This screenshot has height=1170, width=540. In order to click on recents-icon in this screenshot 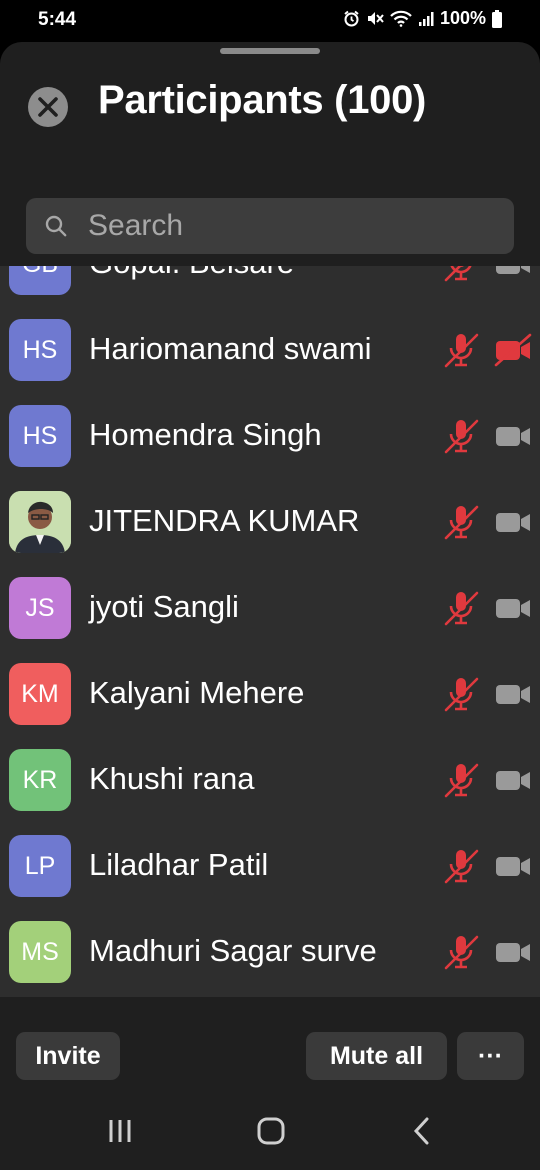, I will do `click(120, 1131)`.